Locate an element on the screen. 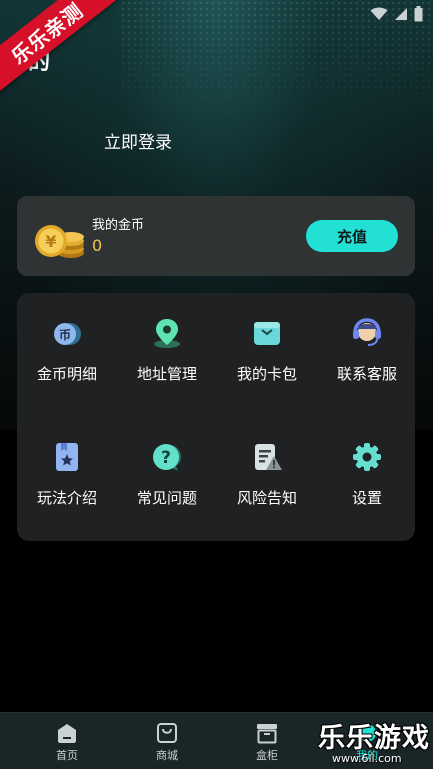  signal-icon is located at coordinates (401, 14).